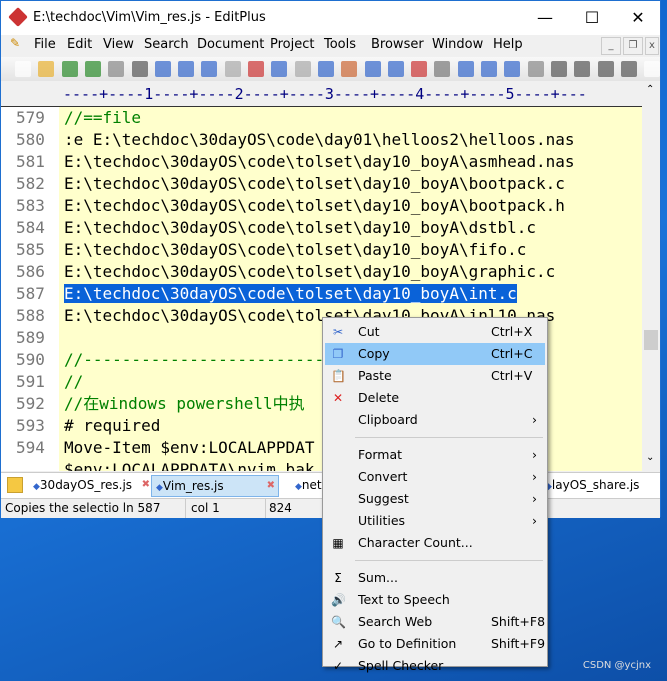 The image size is (667, 681). Describe the element at coordinates (340, 44) in the screenshot. I see `menu-tools: Tools` at that location.